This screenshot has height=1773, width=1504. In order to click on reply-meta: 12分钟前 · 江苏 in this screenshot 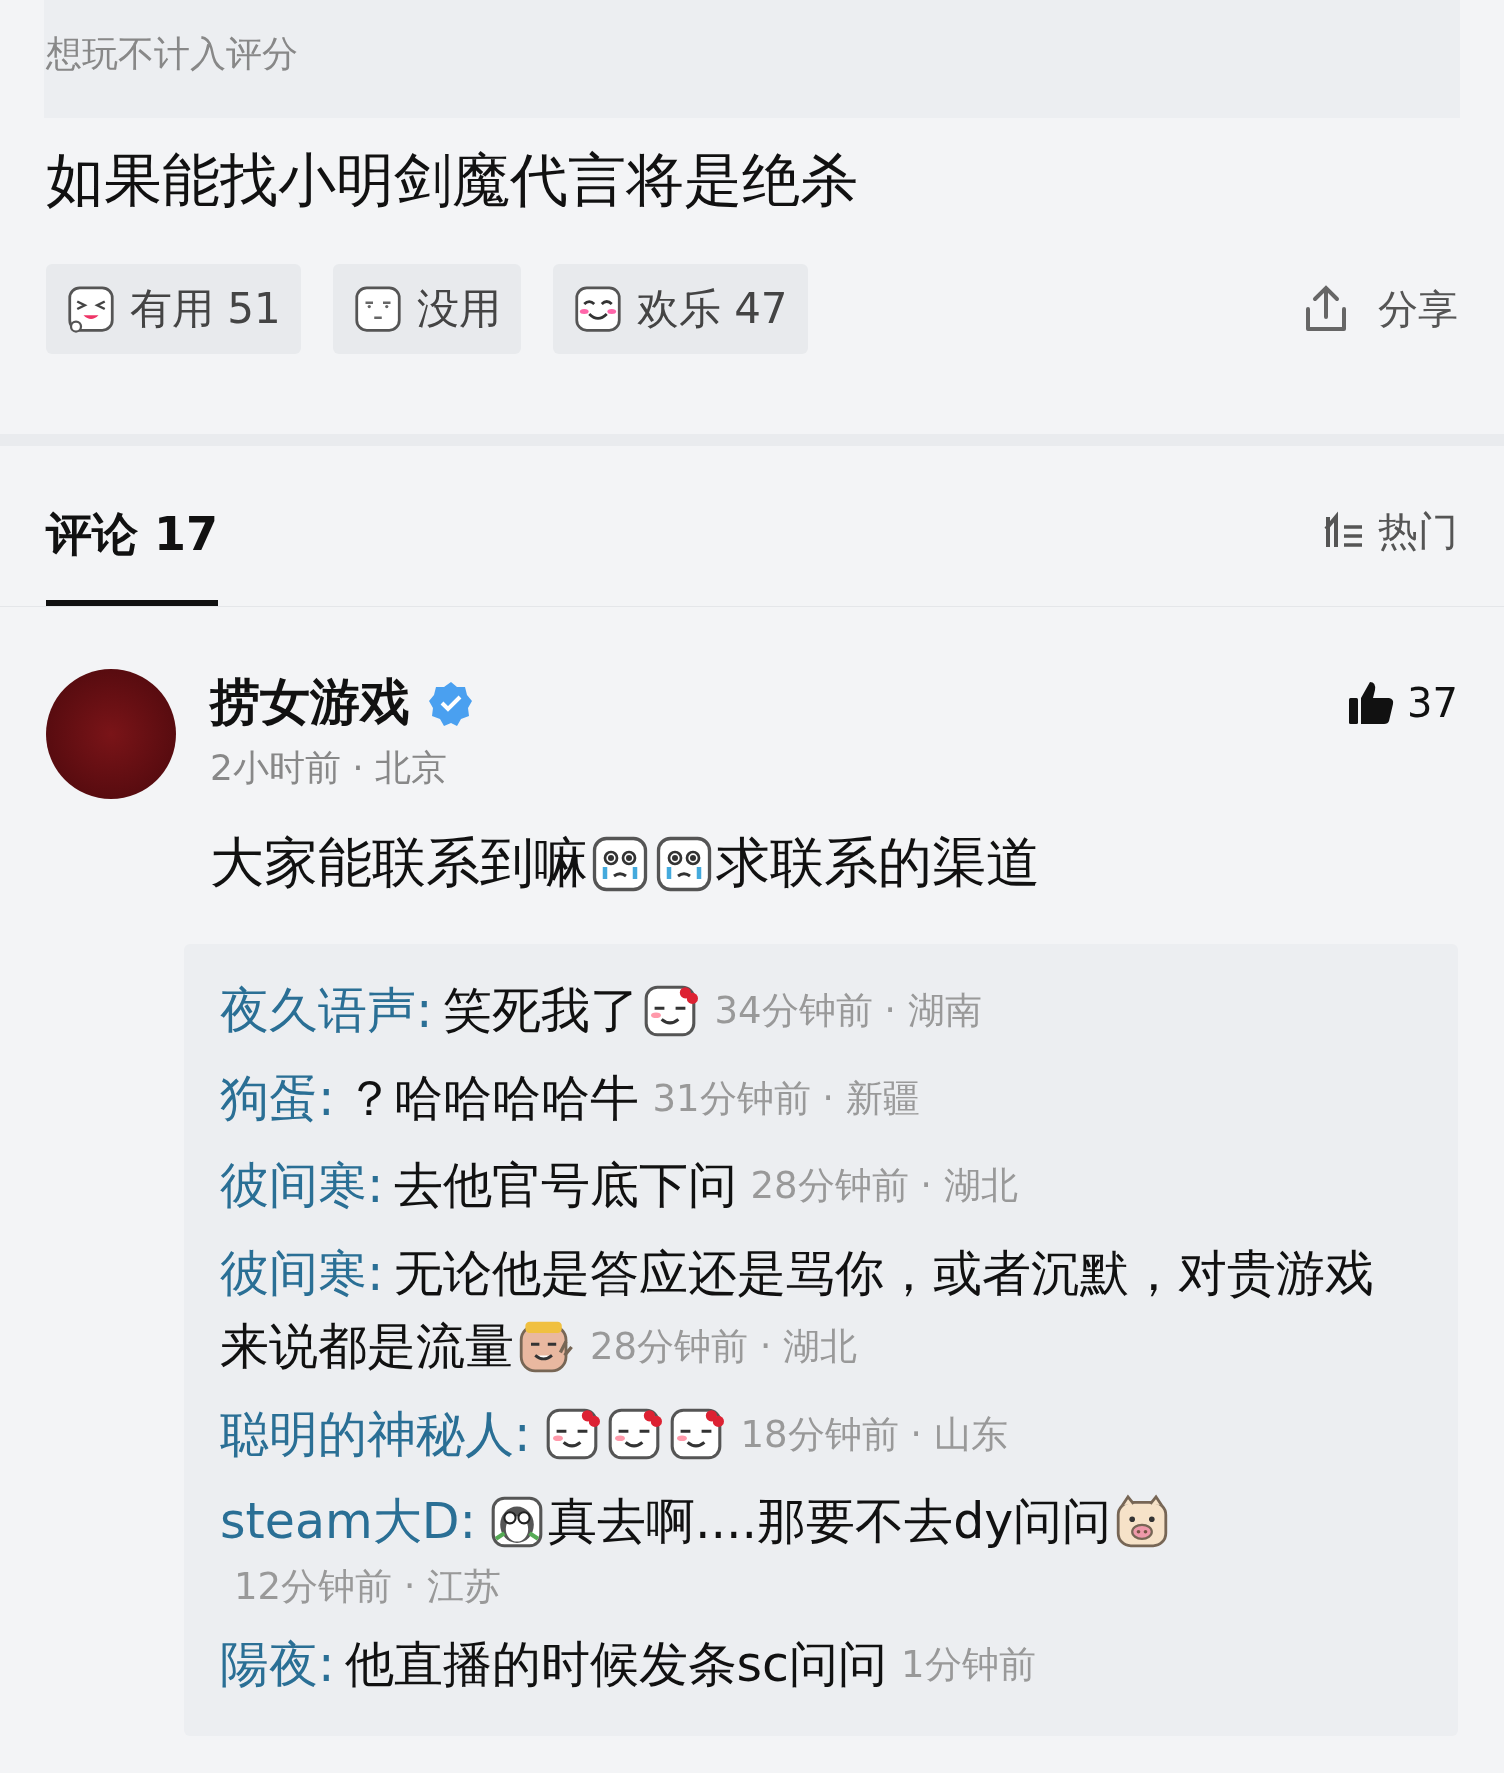, I will do `click(368, 1586)`.